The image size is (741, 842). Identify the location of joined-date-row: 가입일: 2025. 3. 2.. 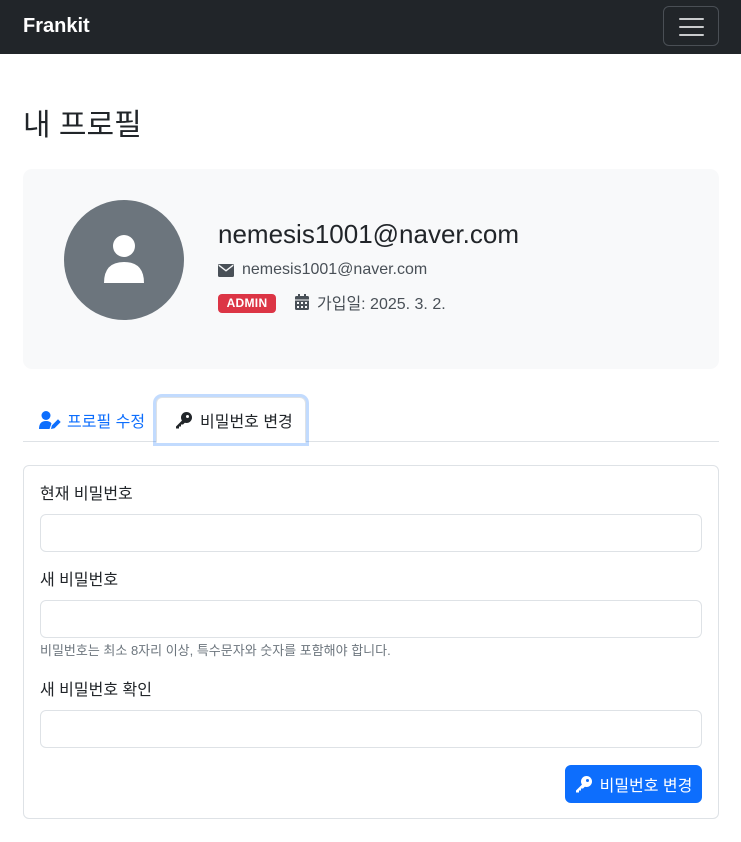
(370, 302).